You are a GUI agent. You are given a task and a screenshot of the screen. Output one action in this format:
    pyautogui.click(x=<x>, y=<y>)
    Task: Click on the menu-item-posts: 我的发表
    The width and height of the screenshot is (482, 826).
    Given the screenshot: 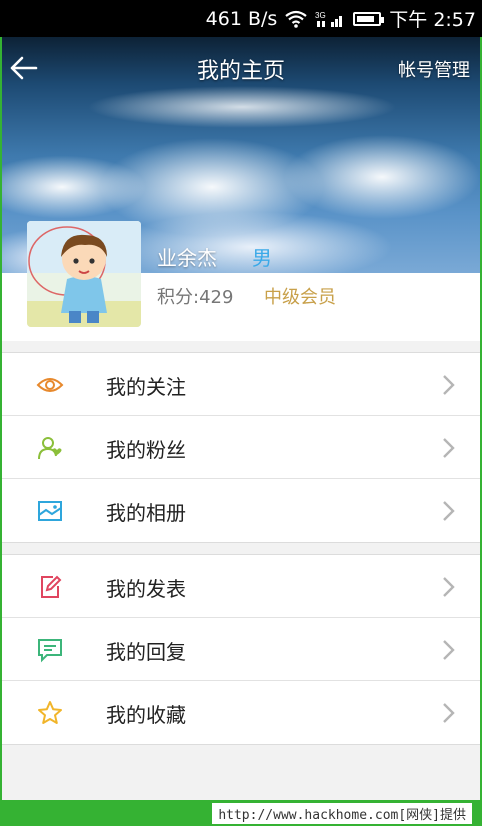 What is the action you would take?
    pyautogui.click(x=241, y=586)
    